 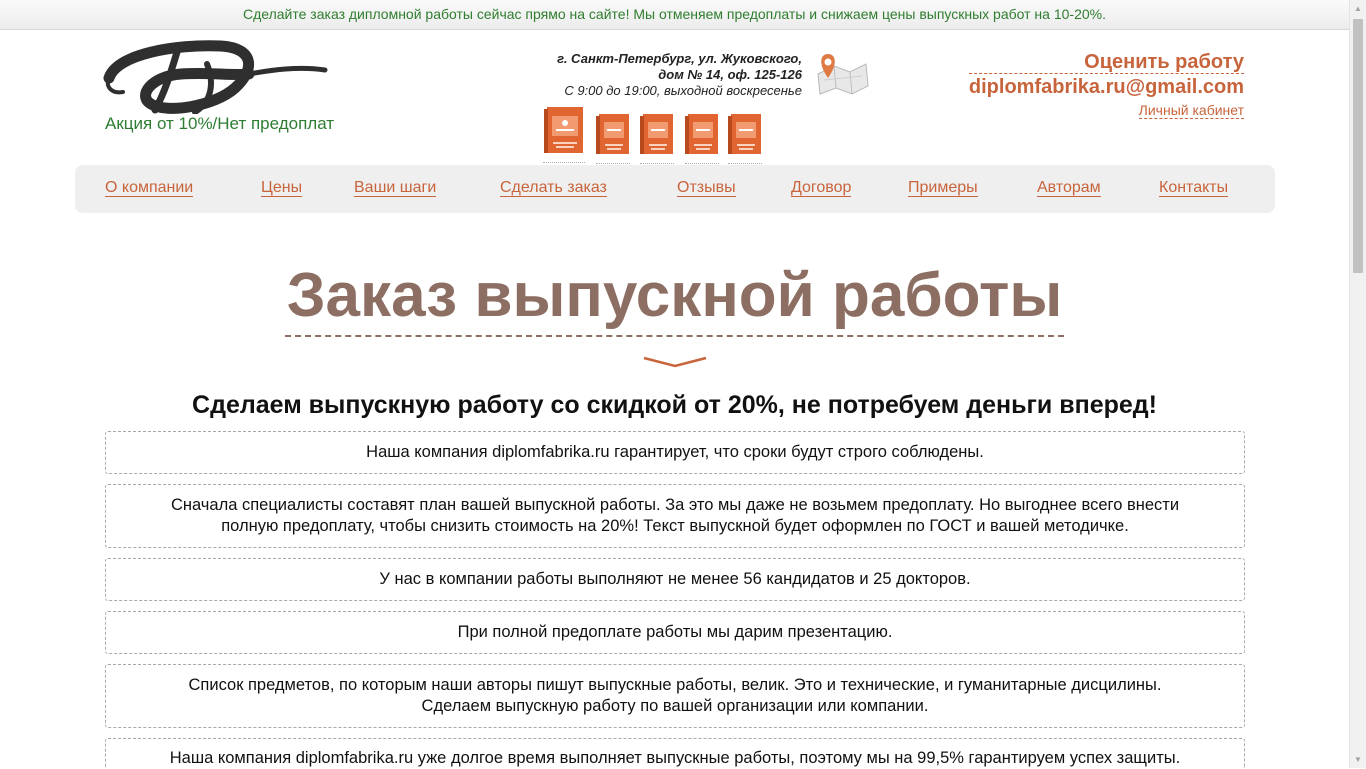 What do you see at coordinates (1357, 384) in the screenshot?
I see `page-scrollbar: ▲ ▼` at bounding box center [1357, 384].